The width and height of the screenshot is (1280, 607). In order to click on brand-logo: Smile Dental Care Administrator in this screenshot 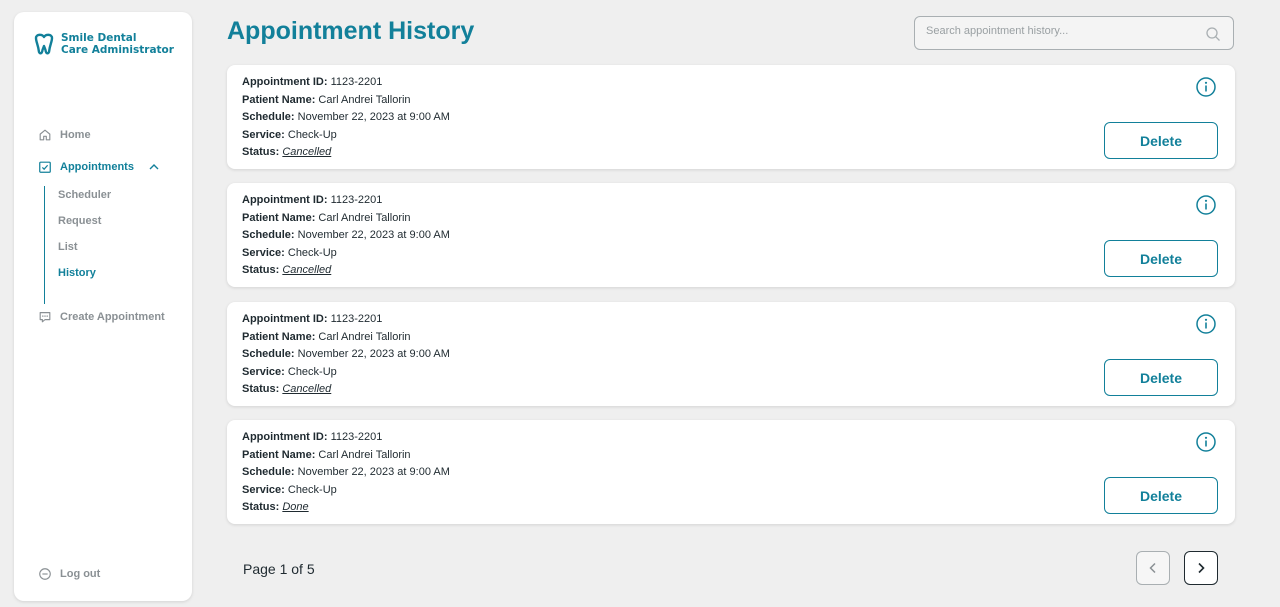, I will do `click(103, 44)`.